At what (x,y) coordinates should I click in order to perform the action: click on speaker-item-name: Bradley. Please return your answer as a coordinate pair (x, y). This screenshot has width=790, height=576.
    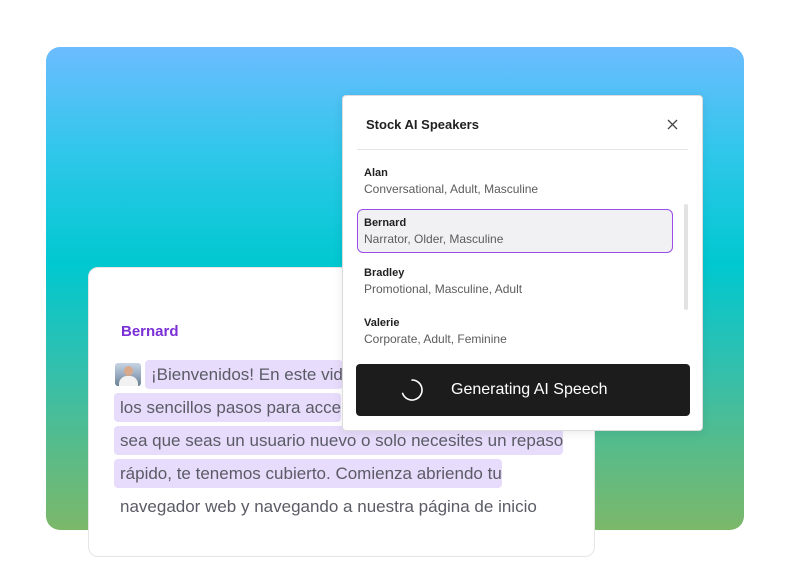
    Looking at the image, I should click on (384, 273).